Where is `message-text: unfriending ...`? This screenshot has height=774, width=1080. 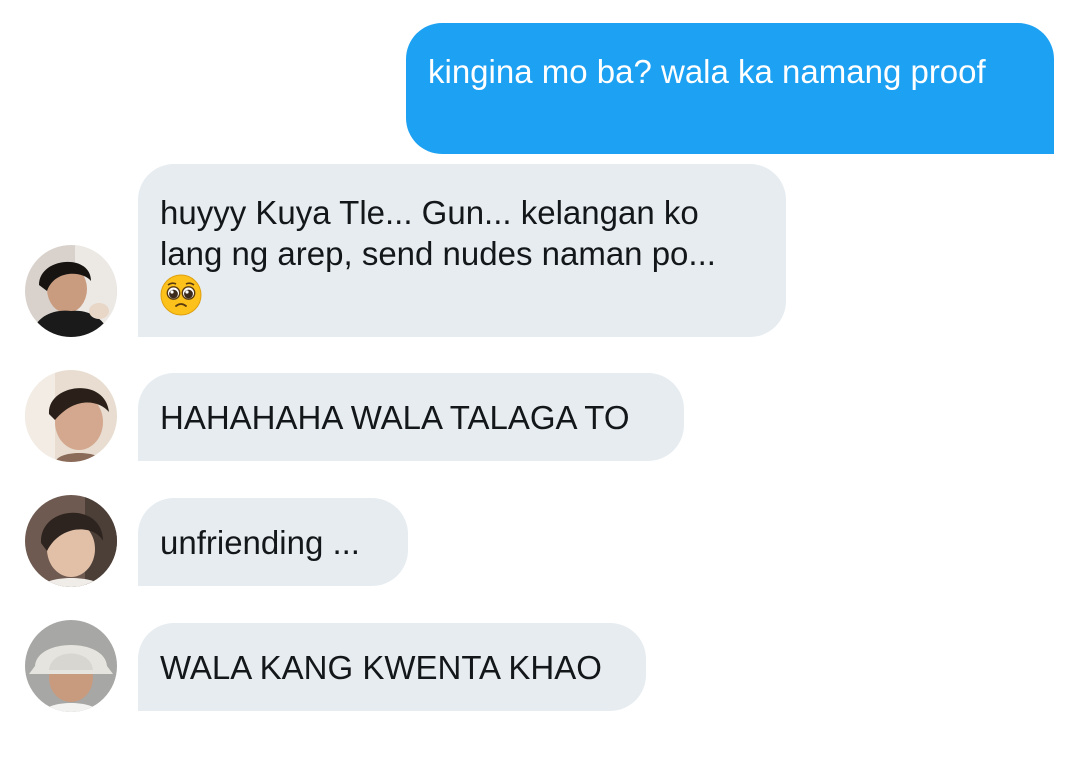 message-text: unfriending ... is located at coordinates (260, 542).